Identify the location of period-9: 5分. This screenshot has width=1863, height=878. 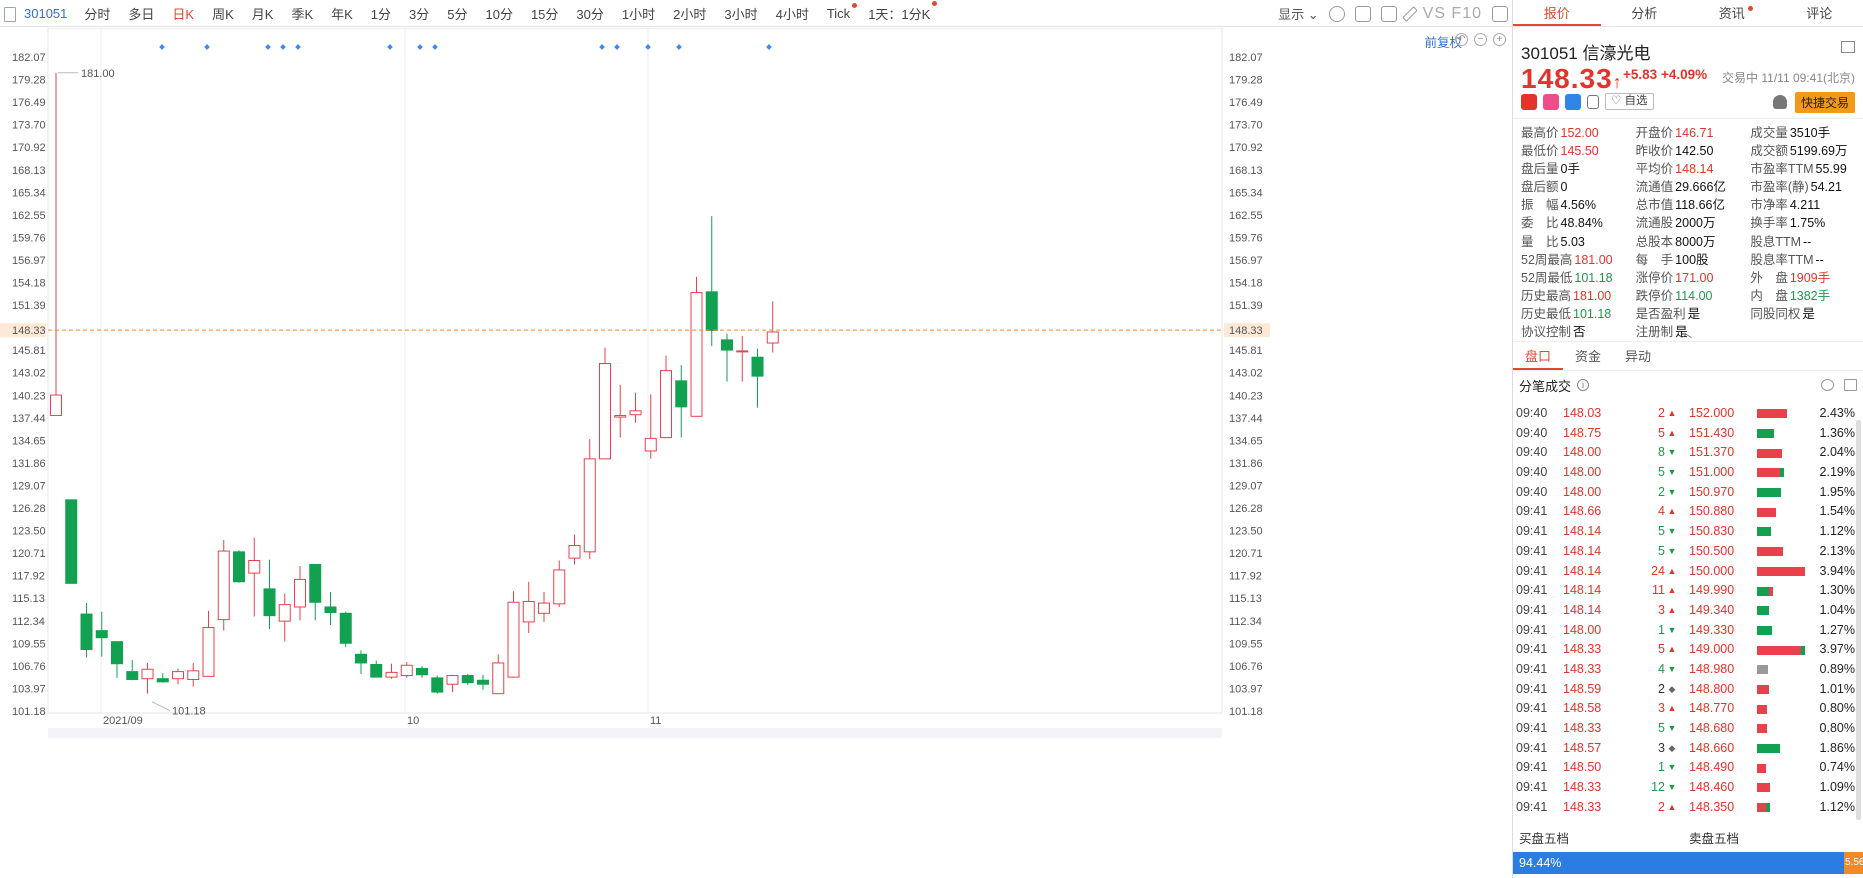
(457, 13).